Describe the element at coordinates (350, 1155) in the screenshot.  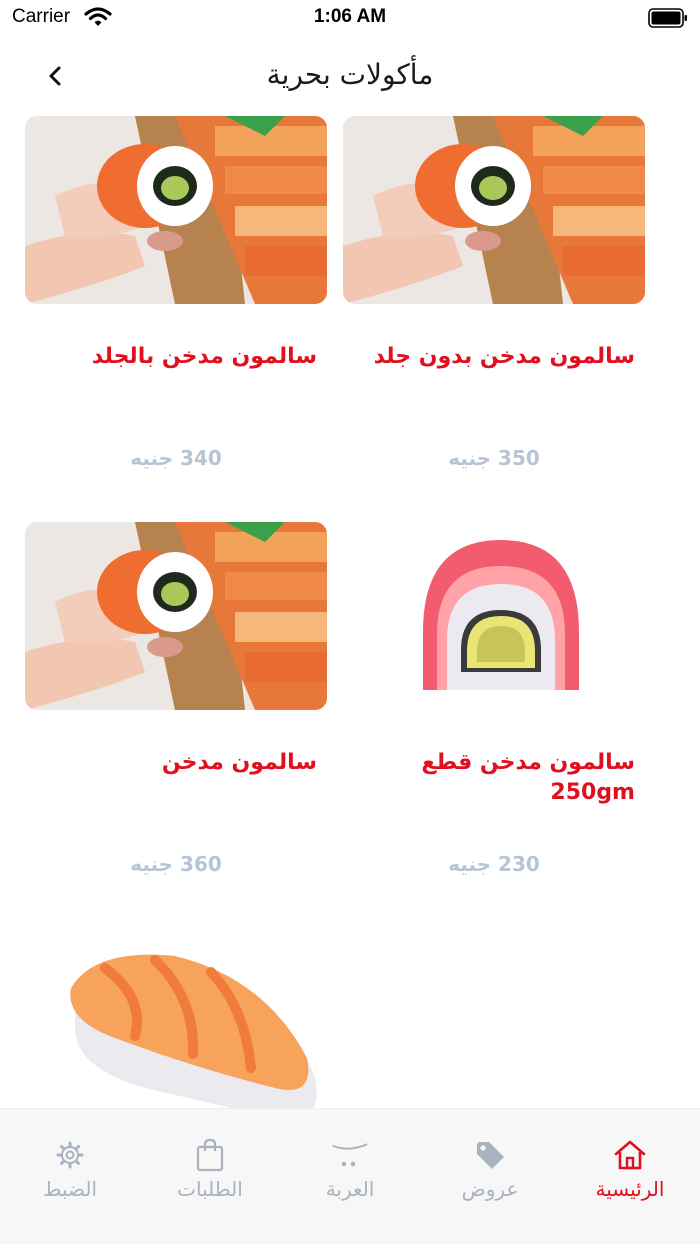
I see `cart-icon` at that location.